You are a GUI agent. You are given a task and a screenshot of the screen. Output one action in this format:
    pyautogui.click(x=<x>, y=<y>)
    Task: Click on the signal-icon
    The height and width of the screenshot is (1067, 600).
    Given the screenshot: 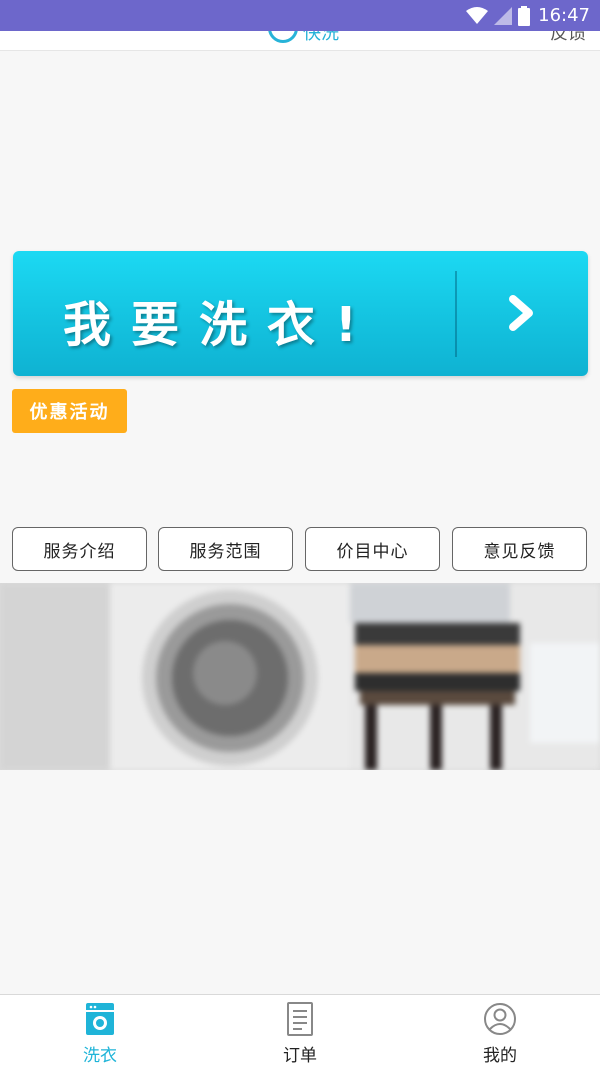 What is the action you would take?
    pyautogui.click(x=503, y=15)
    